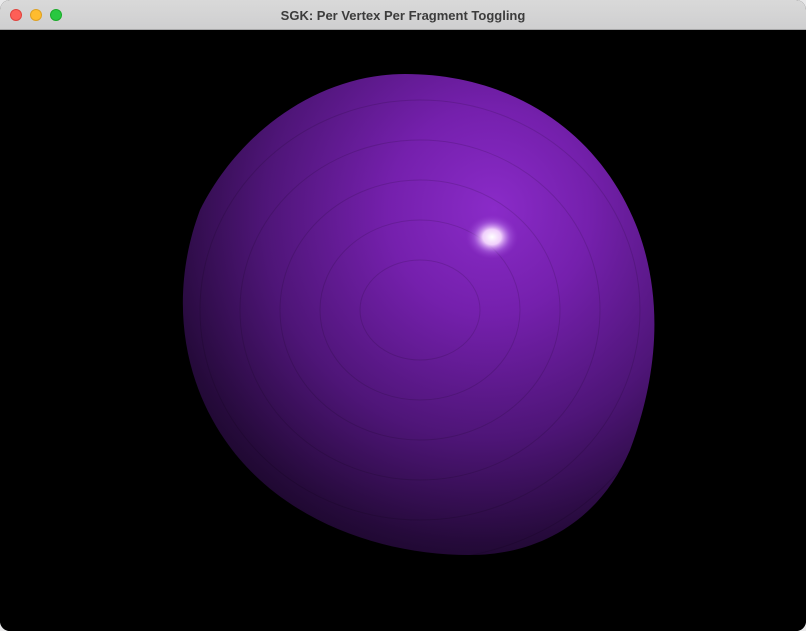 Image resolution: width=806 pixels, height=631 pixels. Describe the element at coordinates (492, 237) in the screenshot. I see `specular-highlight` at that location.